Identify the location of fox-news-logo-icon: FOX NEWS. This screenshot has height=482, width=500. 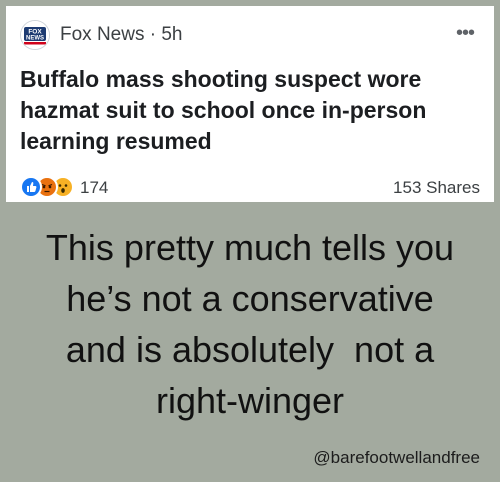
(35, 35).